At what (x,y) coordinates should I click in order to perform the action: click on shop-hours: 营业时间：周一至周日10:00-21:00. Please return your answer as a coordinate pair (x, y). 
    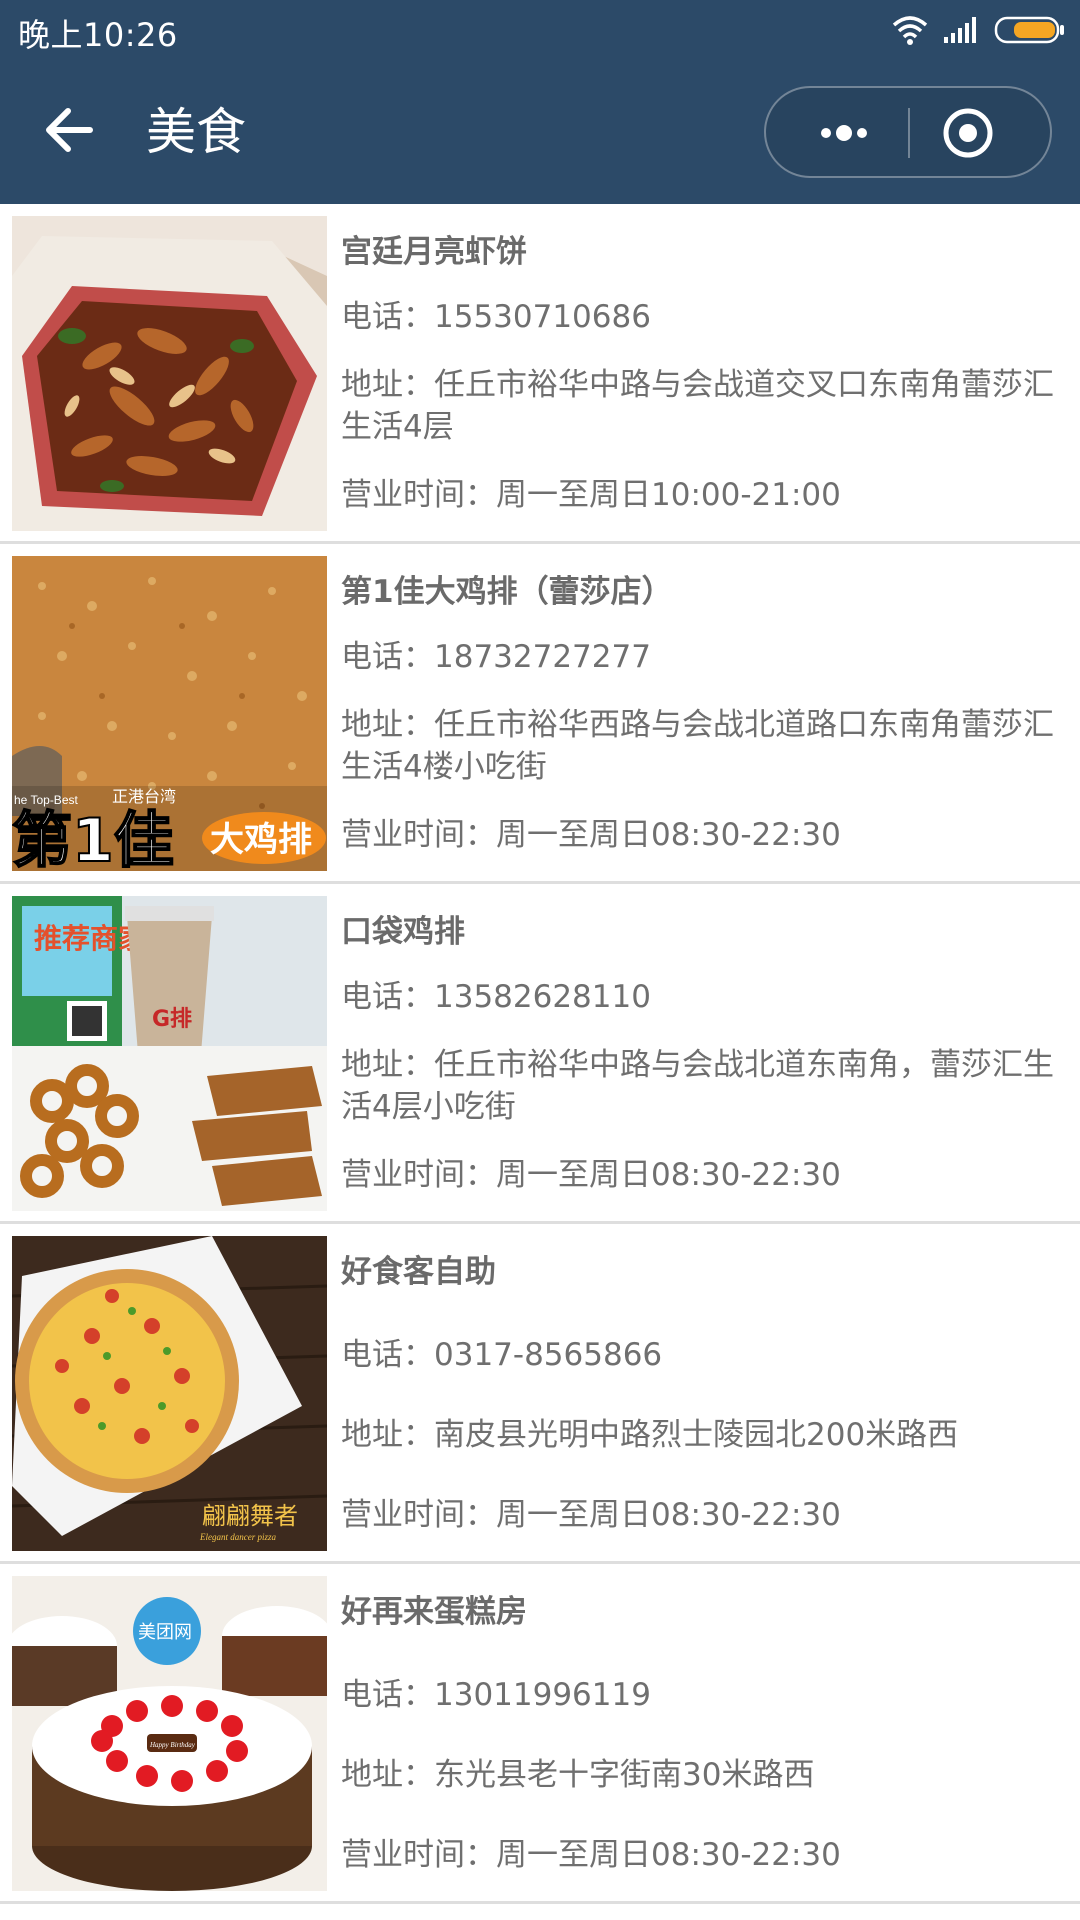
    Looking at the image, I should click on (591, 495).